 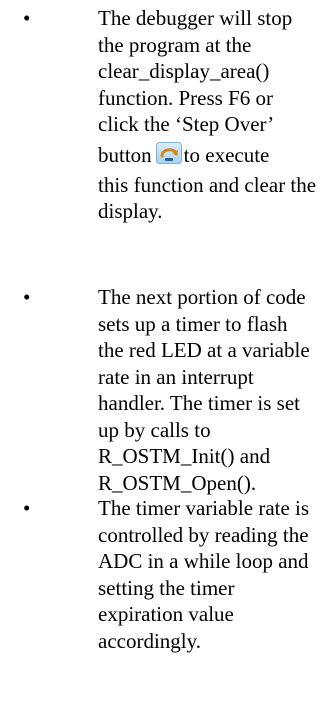 I want to click on text-line: setting the timer, so click(x=166, y=587).